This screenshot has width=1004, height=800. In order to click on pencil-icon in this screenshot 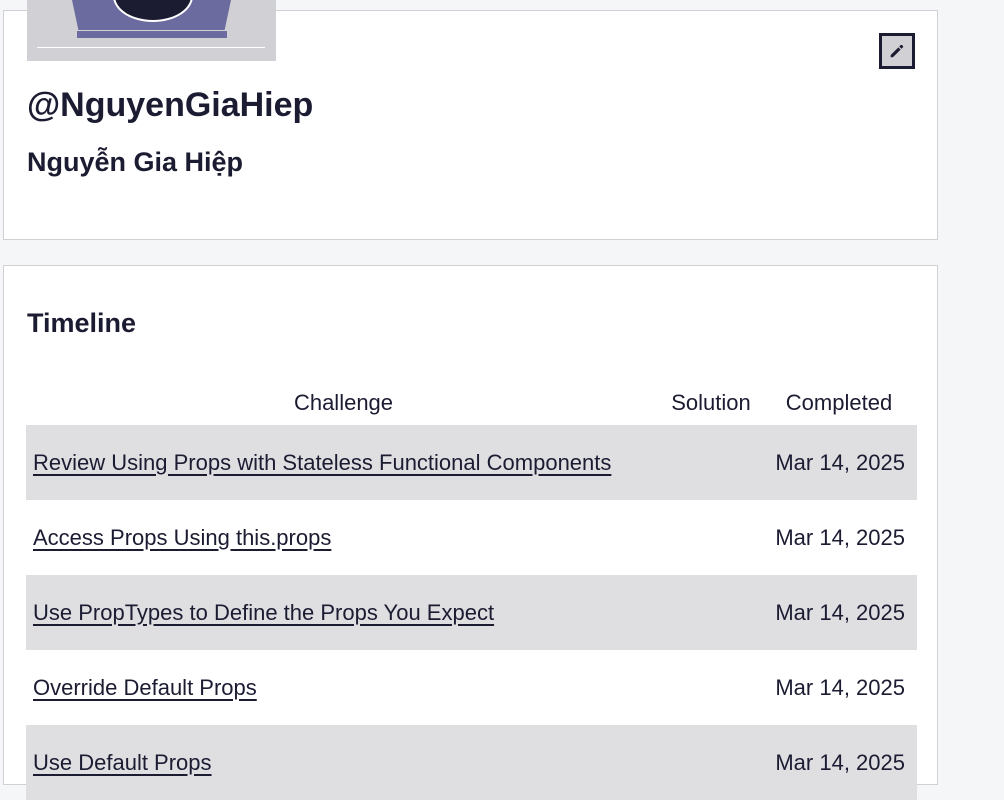, I will do `click(897, 51)`.